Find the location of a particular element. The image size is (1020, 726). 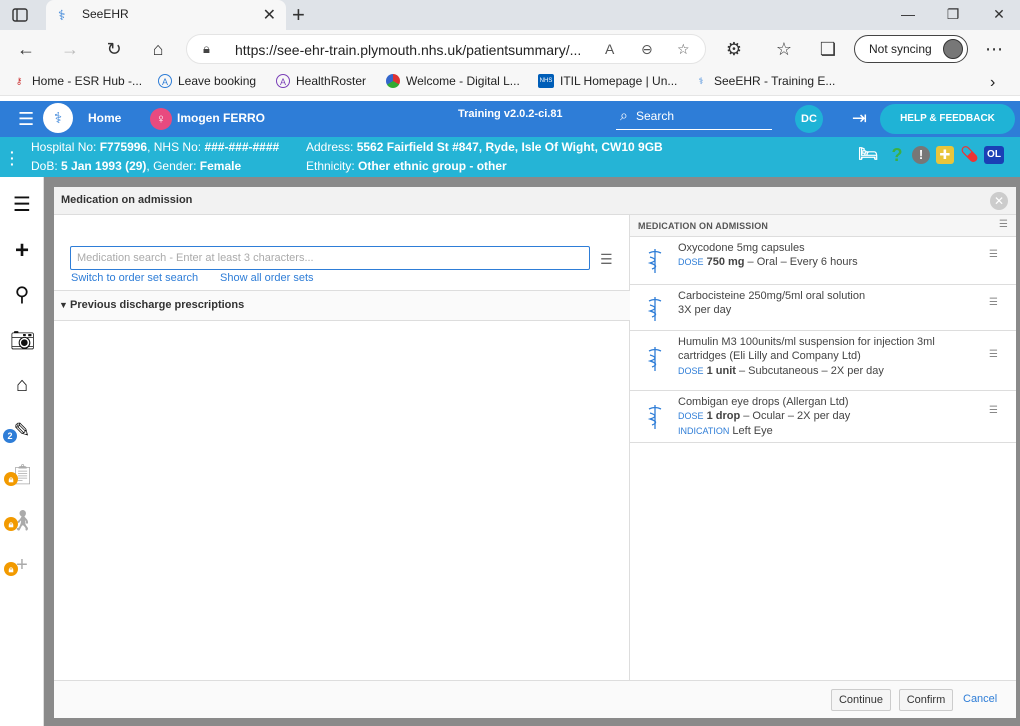

dialog-title-bar: Medication on admission ✕ is located at coordinates (535, 201).